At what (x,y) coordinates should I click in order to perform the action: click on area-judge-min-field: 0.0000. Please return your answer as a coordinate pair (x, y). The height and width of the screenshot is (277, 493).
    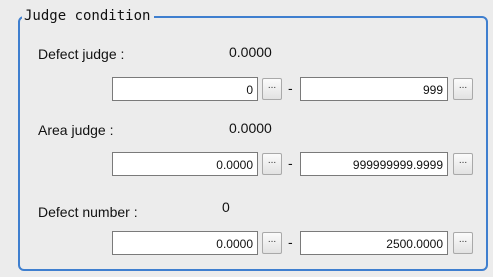
    Looking at the image, I should click on (185, 164).